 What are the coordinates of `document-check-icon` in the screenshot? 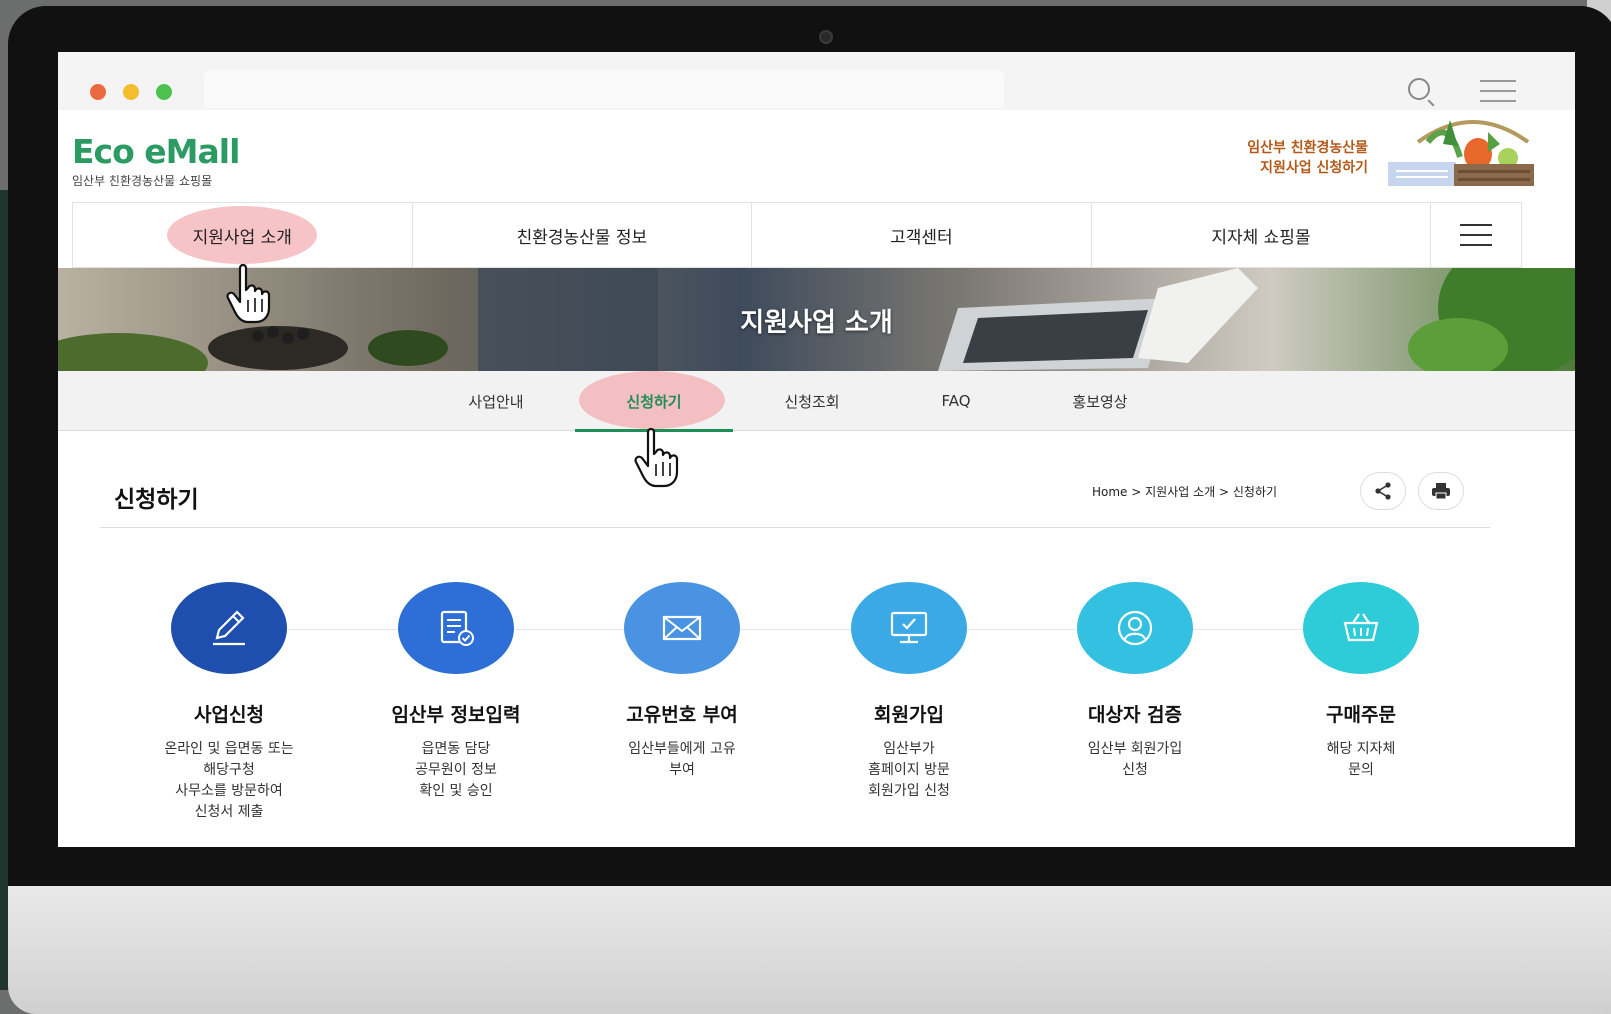 It's located at (457, 628).